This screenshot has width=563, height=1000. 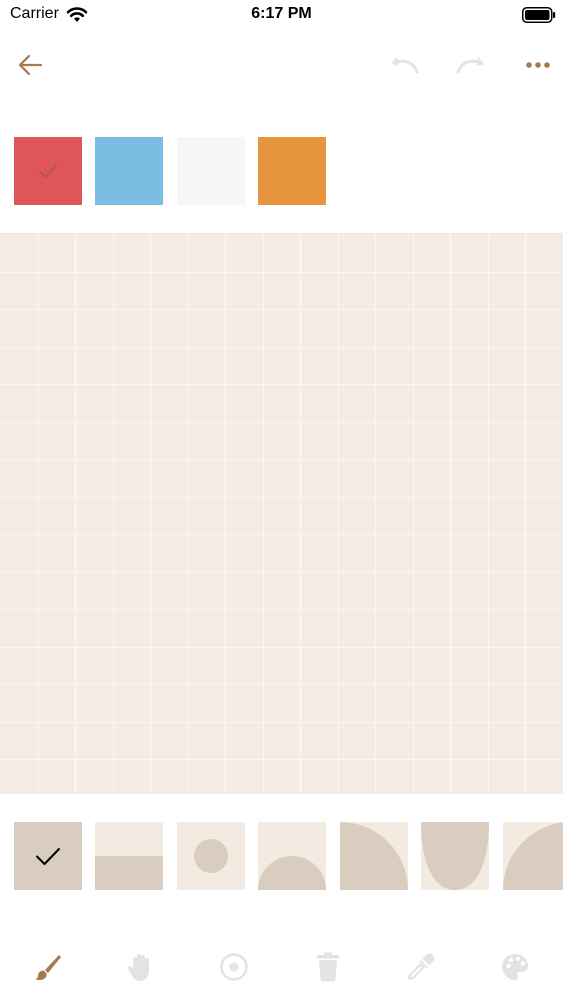 I want to click on target-icon, so click(x=234, y=967).